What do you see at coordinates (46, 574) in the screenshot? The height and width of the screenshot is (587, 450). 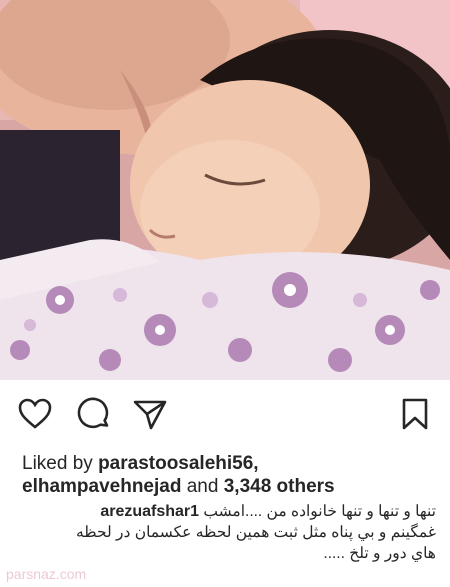 I see `watermark-text: parsnaz.com` at bounding box center [46, 574].